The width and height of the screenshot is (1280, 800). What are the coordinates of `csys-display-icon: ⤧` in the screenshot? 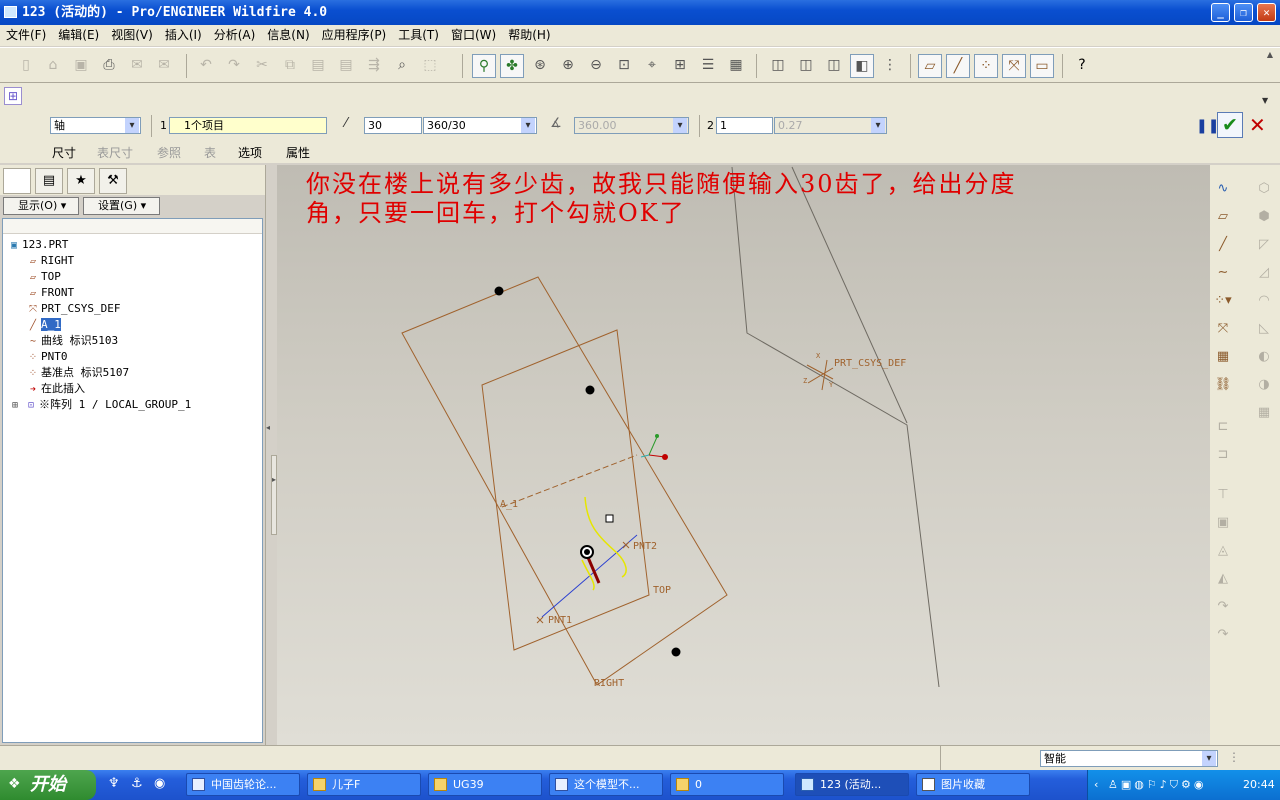 It's located at (1014, 66).